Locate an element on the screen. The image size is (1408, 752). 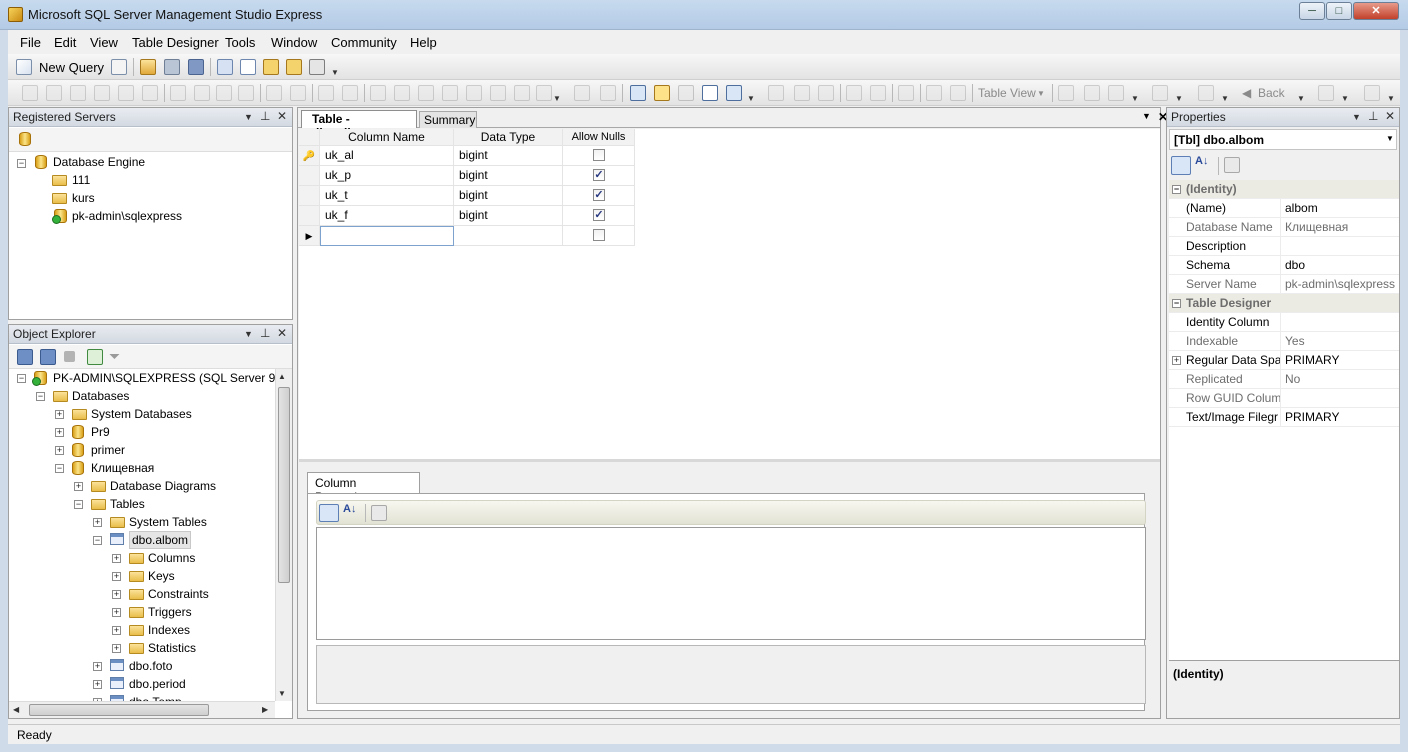
database-engine-icon is located at coordinates (25, 139).